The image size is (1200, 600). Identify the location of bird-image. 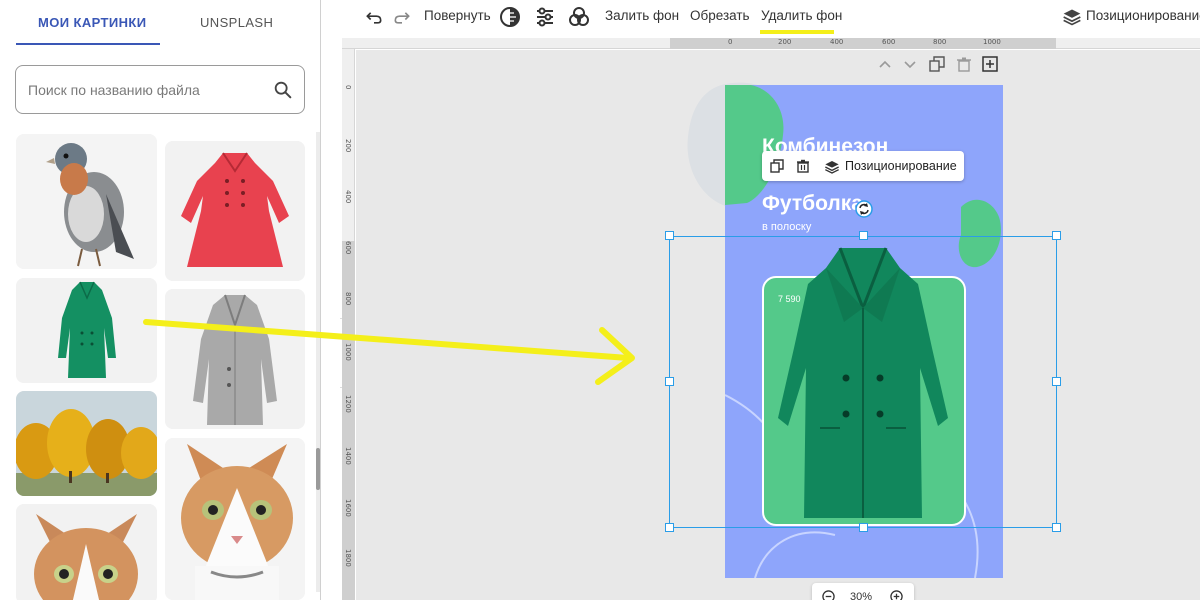
(86, 201).